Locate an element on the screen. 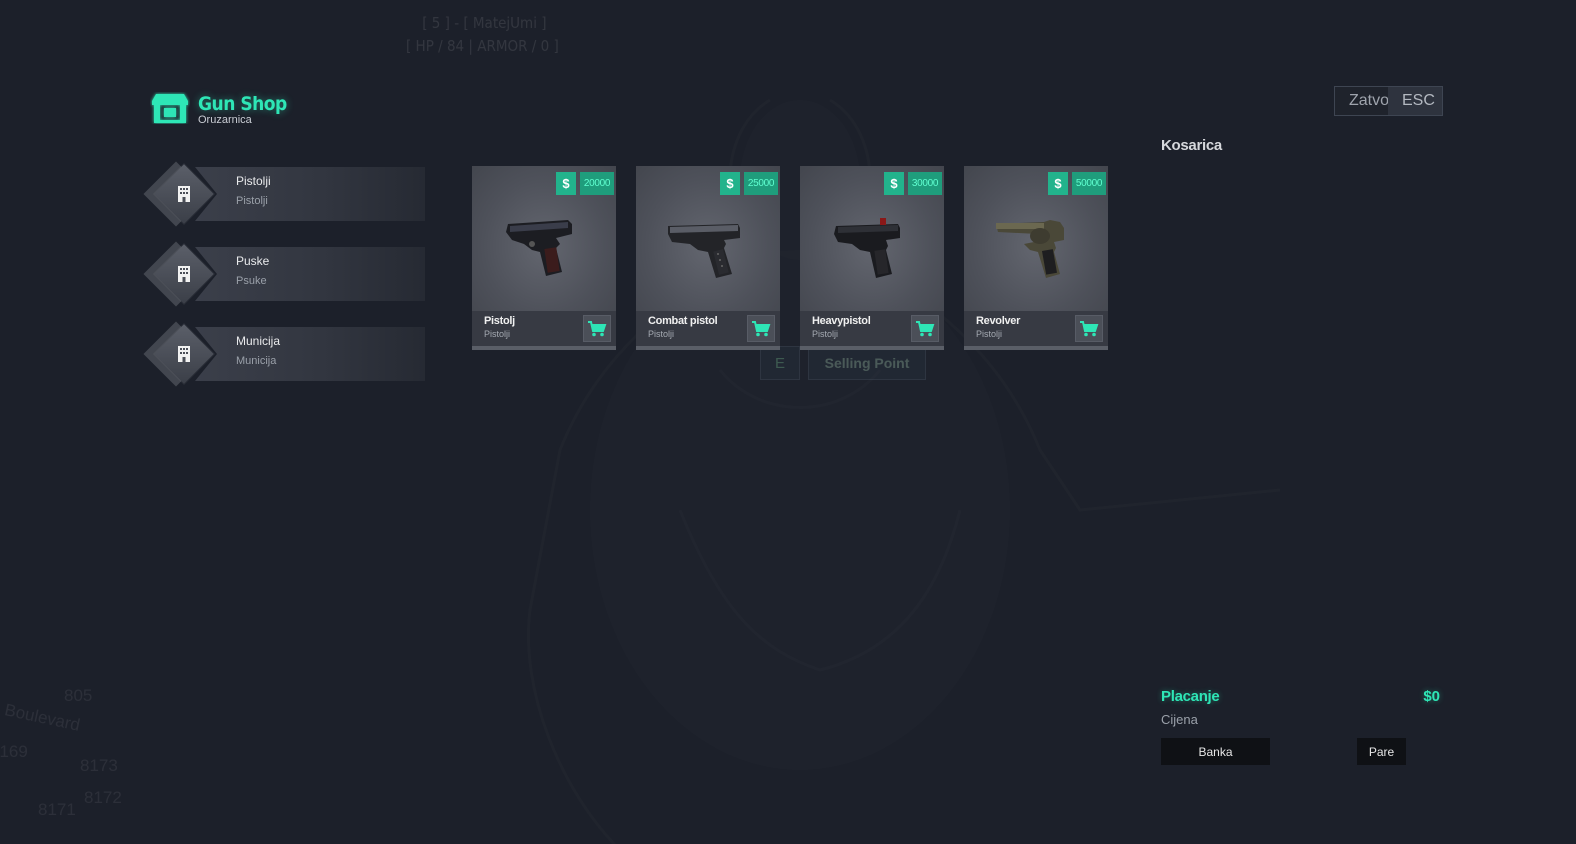 This screenshot has width=1576, height=844. background-map-number: 8172 is located at coordinates (103, 797).